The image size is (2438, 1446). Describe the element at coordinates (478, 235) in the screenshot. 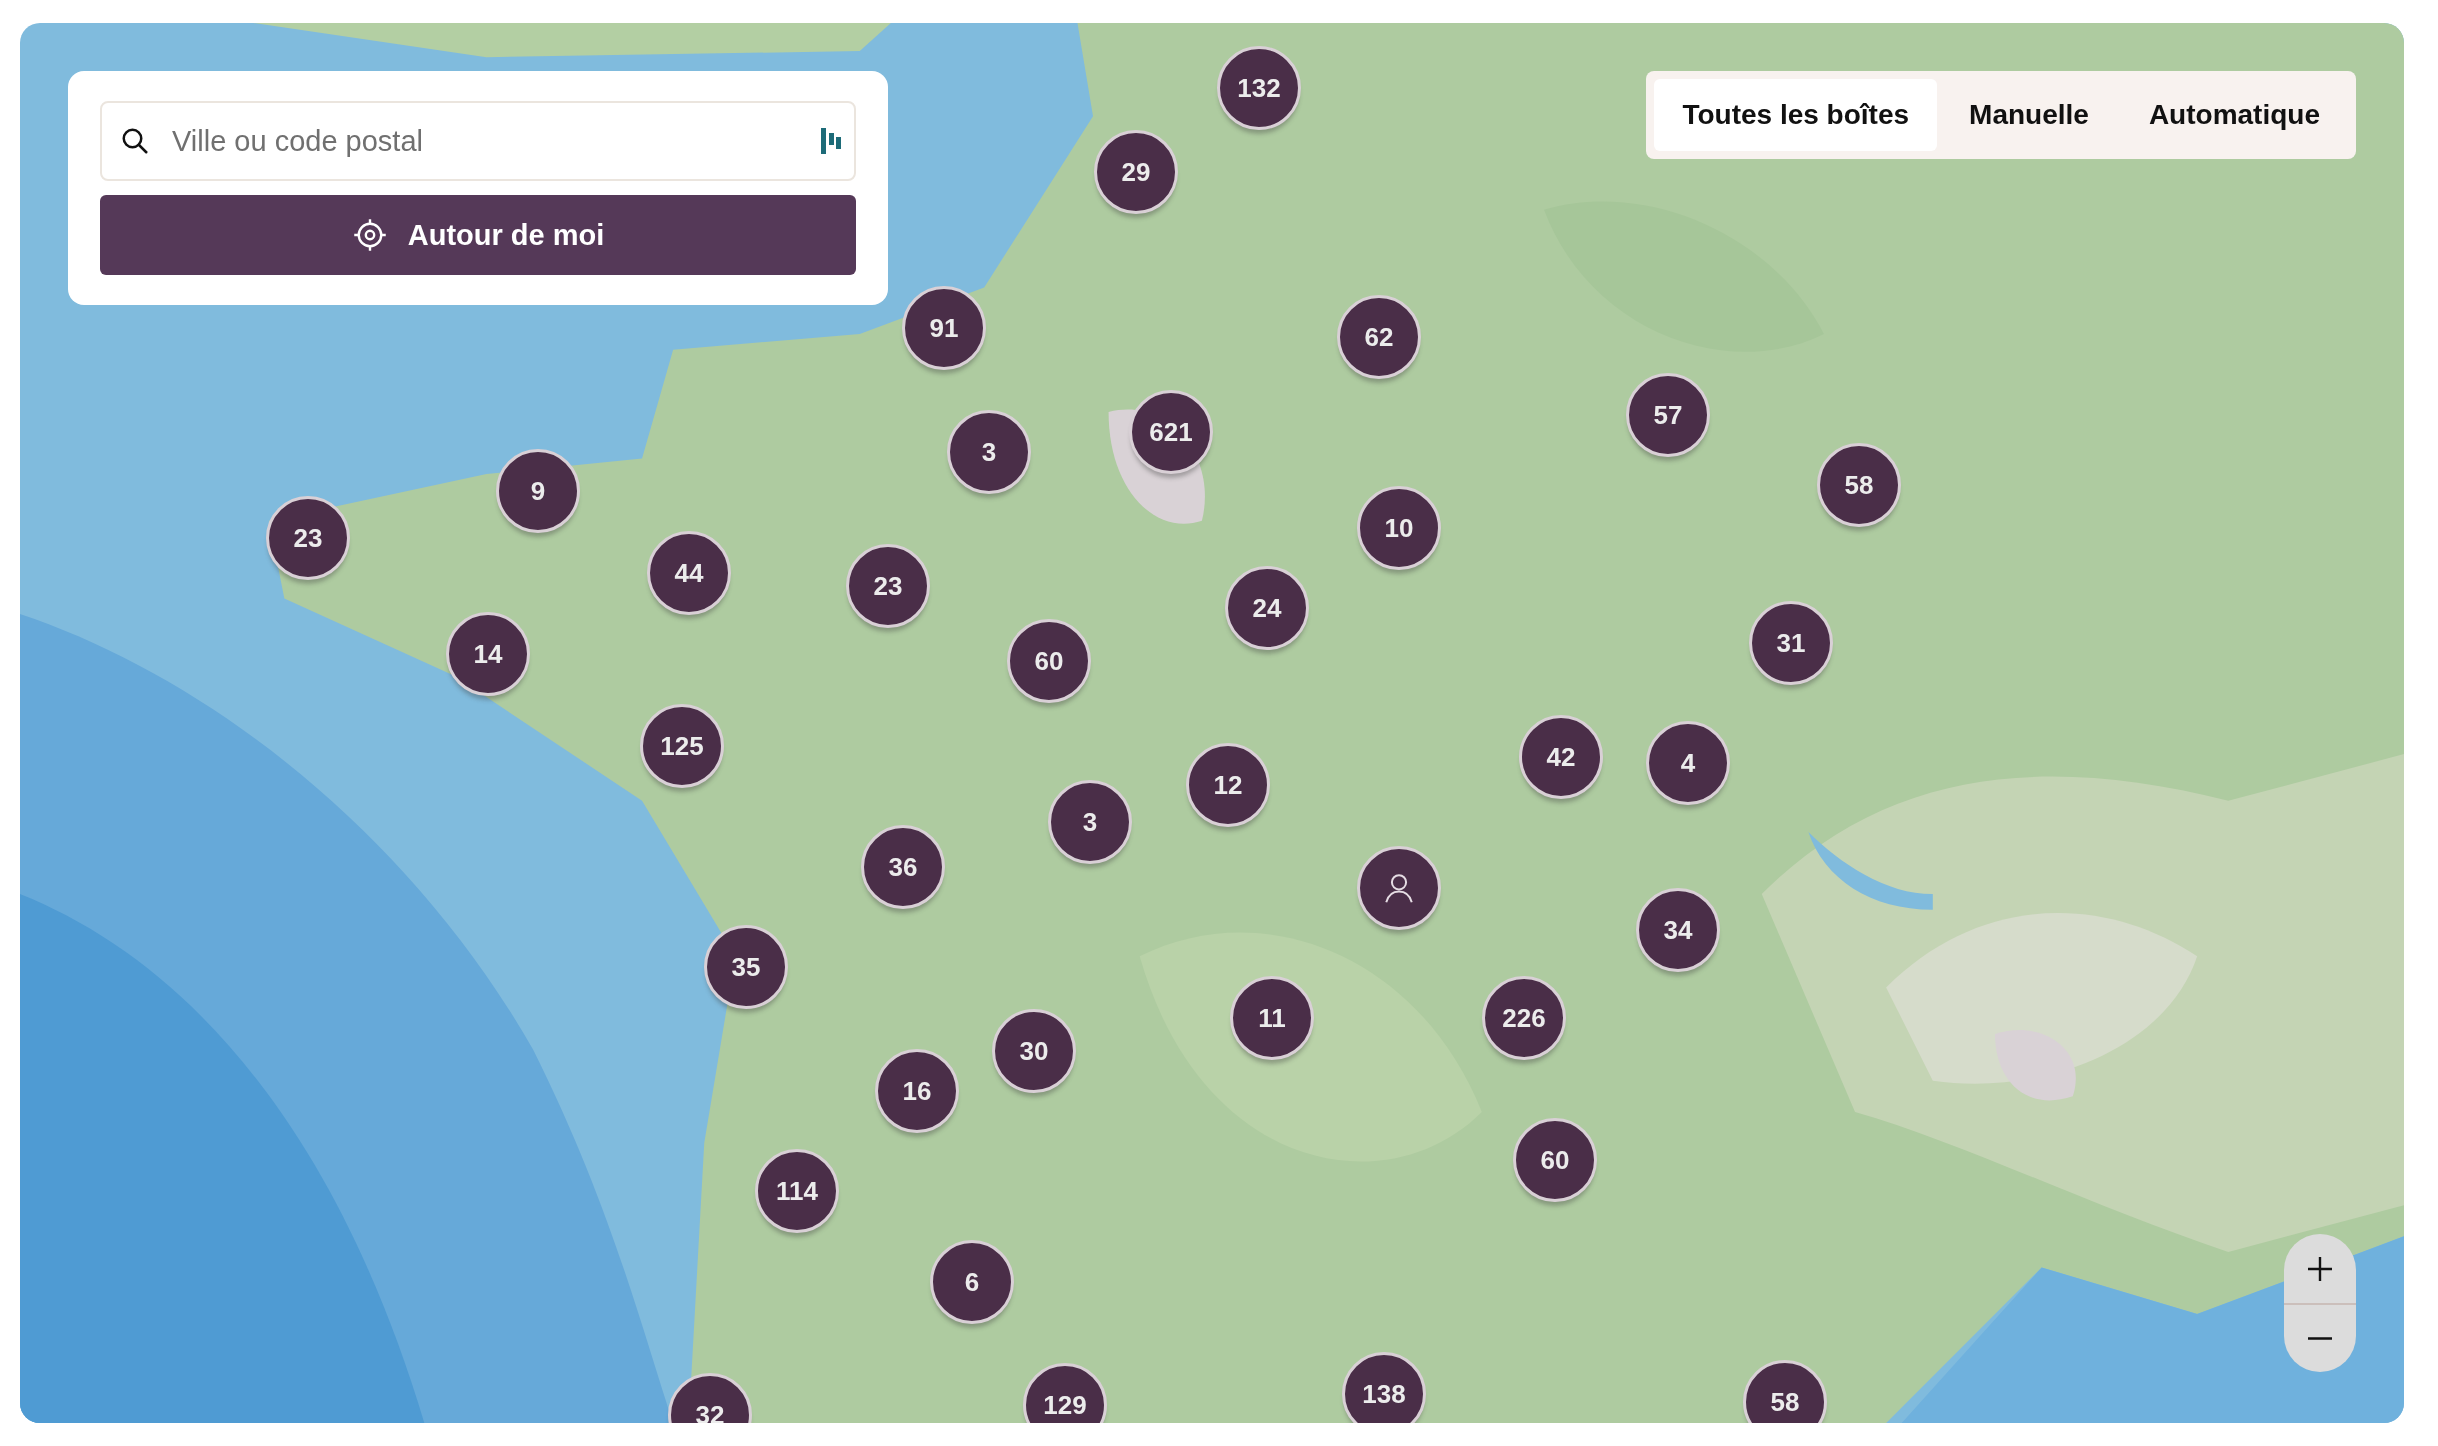

I see `locate-button: Autour de moi` at that location.